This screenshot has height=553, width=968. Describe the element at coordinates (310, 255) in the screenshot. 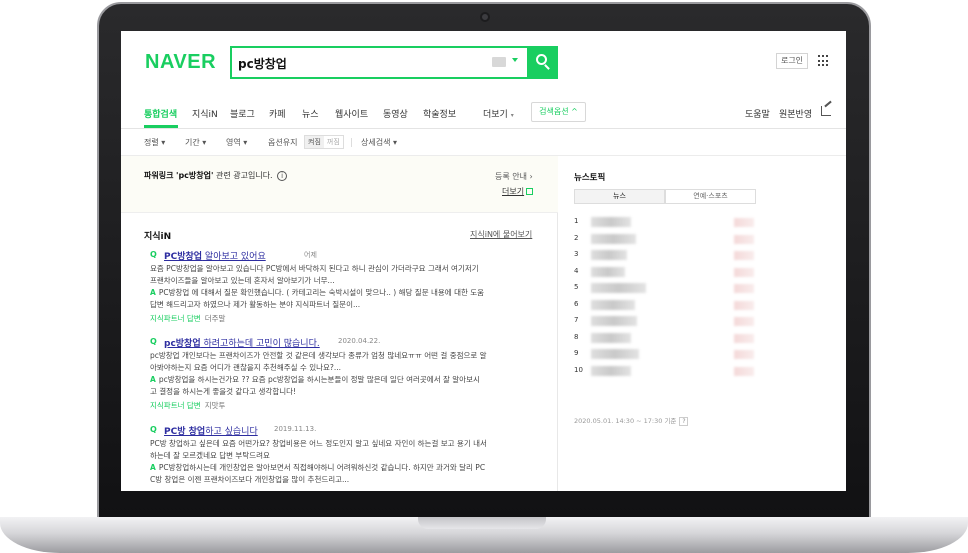

I see `kin-item-date: 어제` at that location.